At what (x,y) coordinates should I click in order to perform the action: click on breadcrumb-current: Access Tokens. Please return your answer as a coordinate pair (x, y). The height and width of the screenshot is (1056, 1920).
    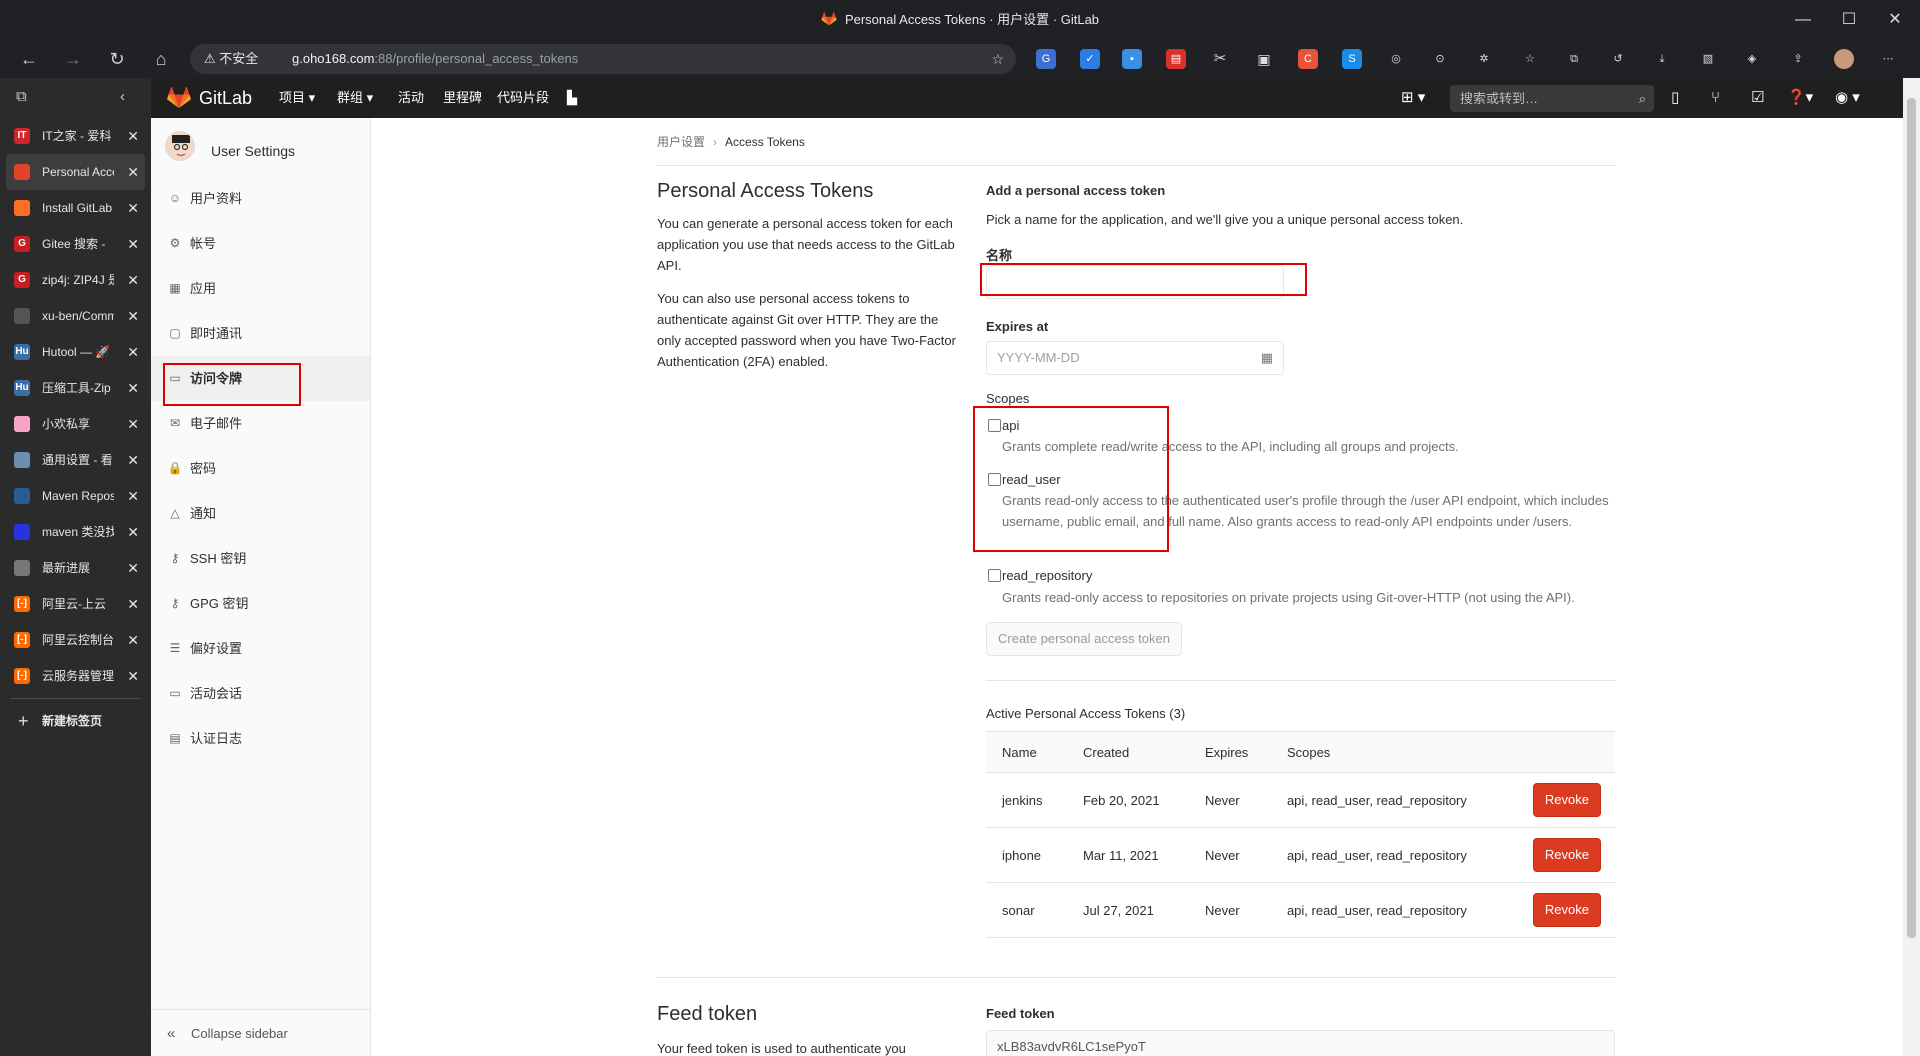
    Looking at the image, I should click on (765, 142).